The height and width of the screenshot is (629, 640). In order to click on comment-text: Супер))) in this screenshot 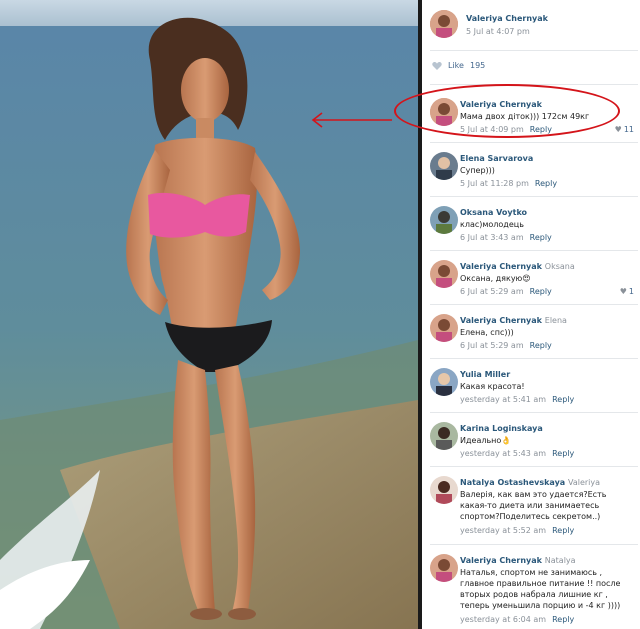, I will do `click(477, 170)`.